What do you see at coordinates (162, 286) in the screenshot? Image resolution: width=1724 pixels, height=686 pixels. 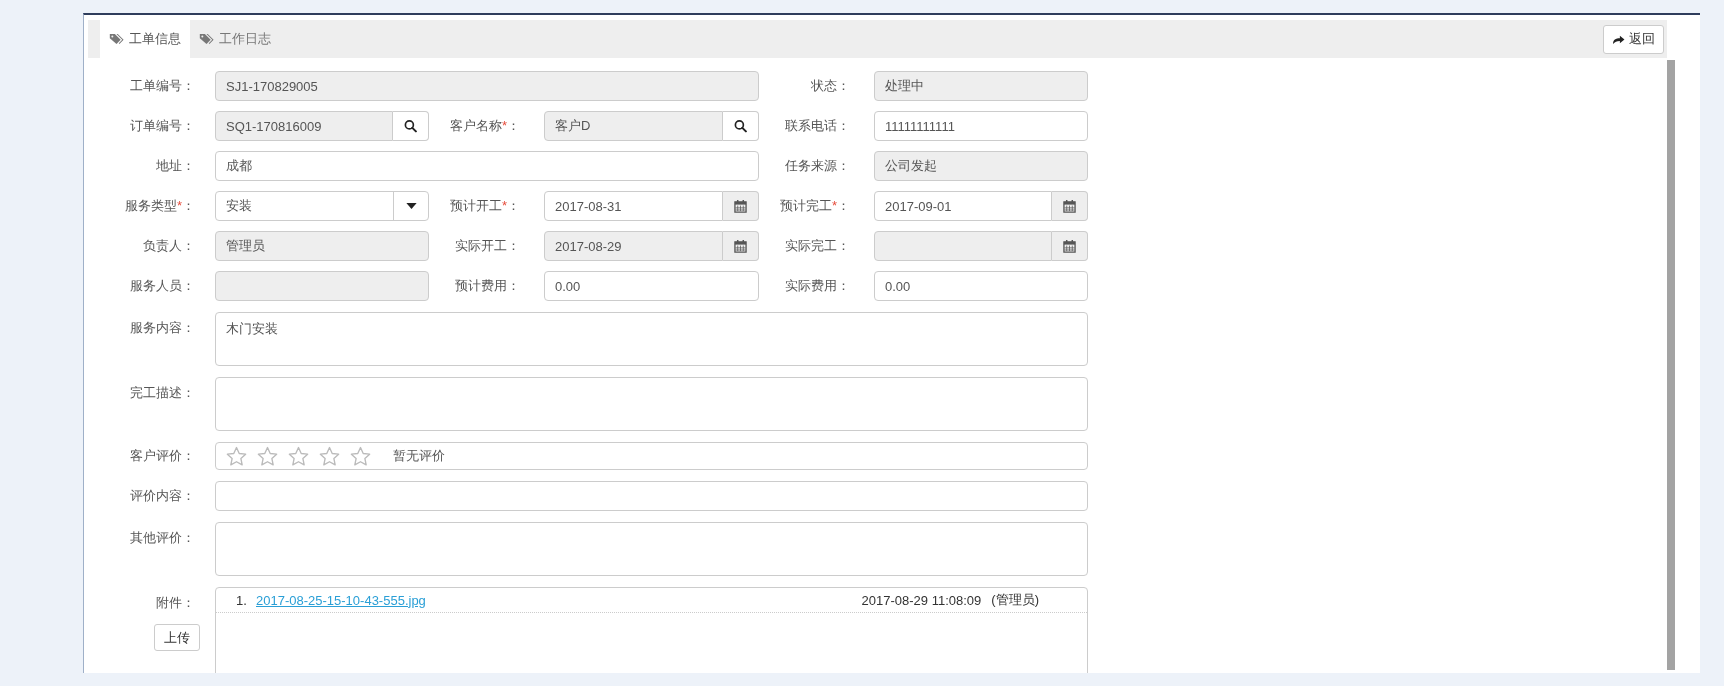 I see `field-label: 服务人员：` at bounding box center [162, 286].